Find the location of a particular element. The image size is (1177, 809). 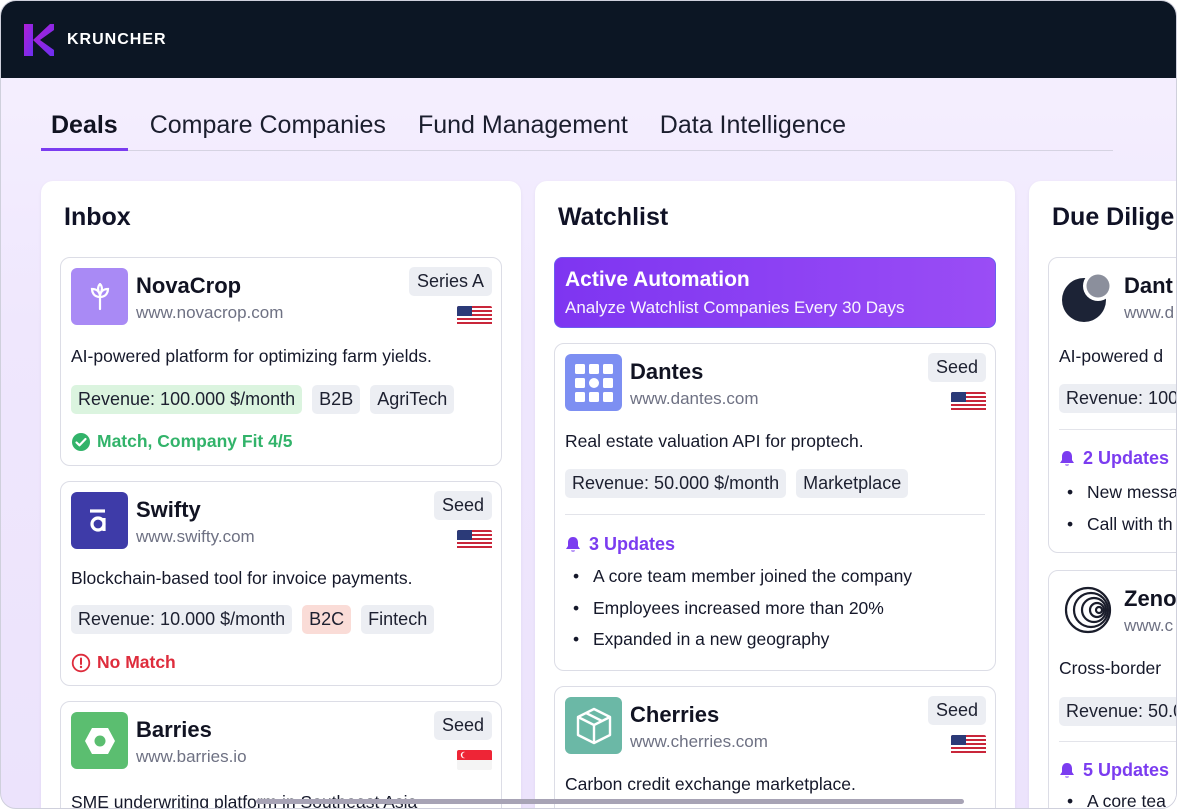

update-item: Employees increased more than 20% is located at coordinates (742, 614).